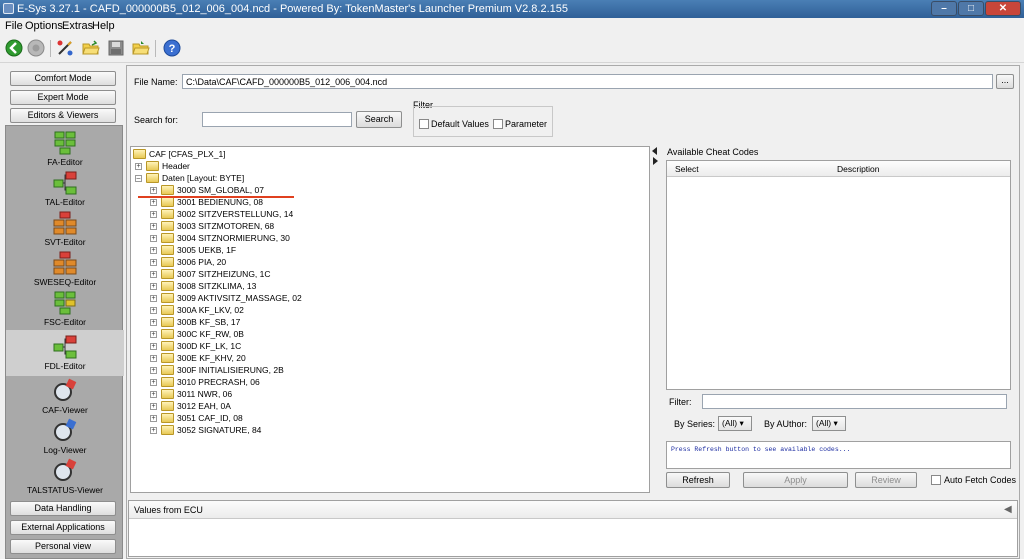 The height and width of the screenshot is (559, 1024). Describe the element at coordinates (65, 322) in the screenshot. I see `fsc-editor-label: FSC-Editor` at that location.